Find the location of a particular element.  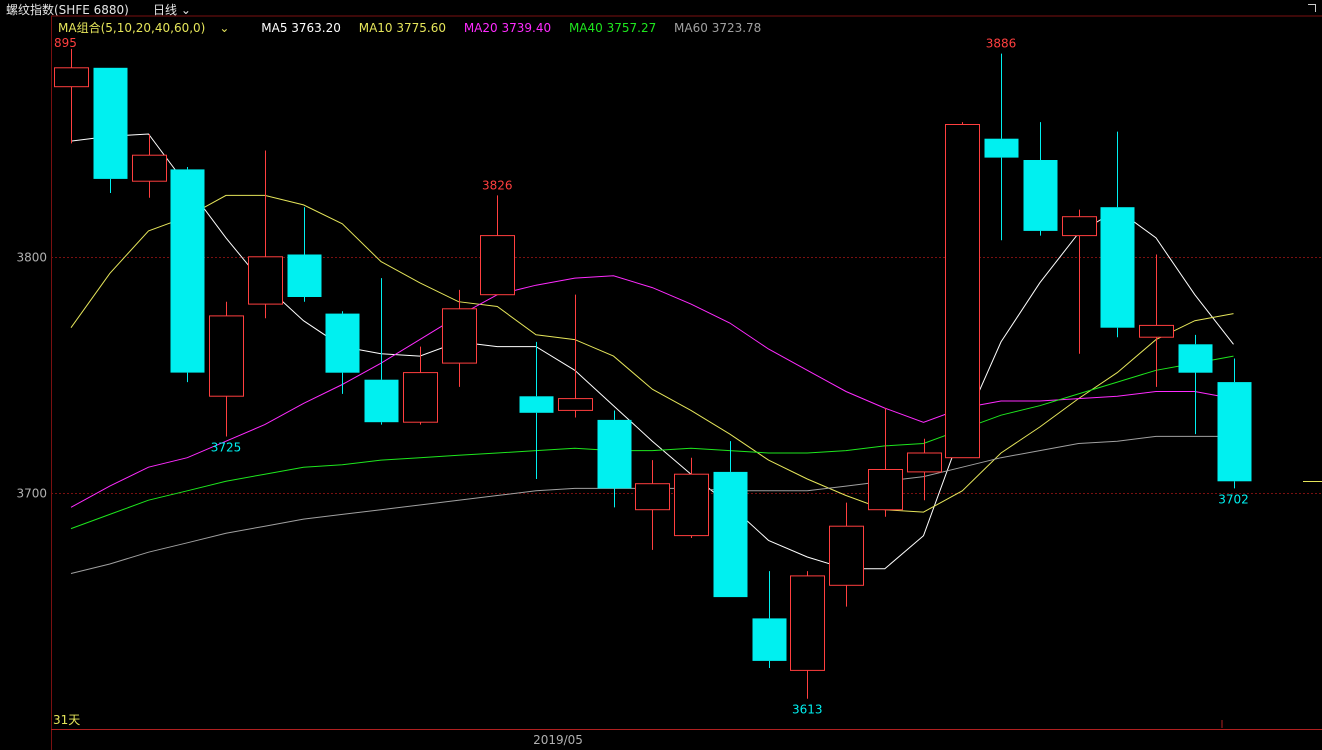

top-left-price-label: 895 is located at coordinates (65, 43).